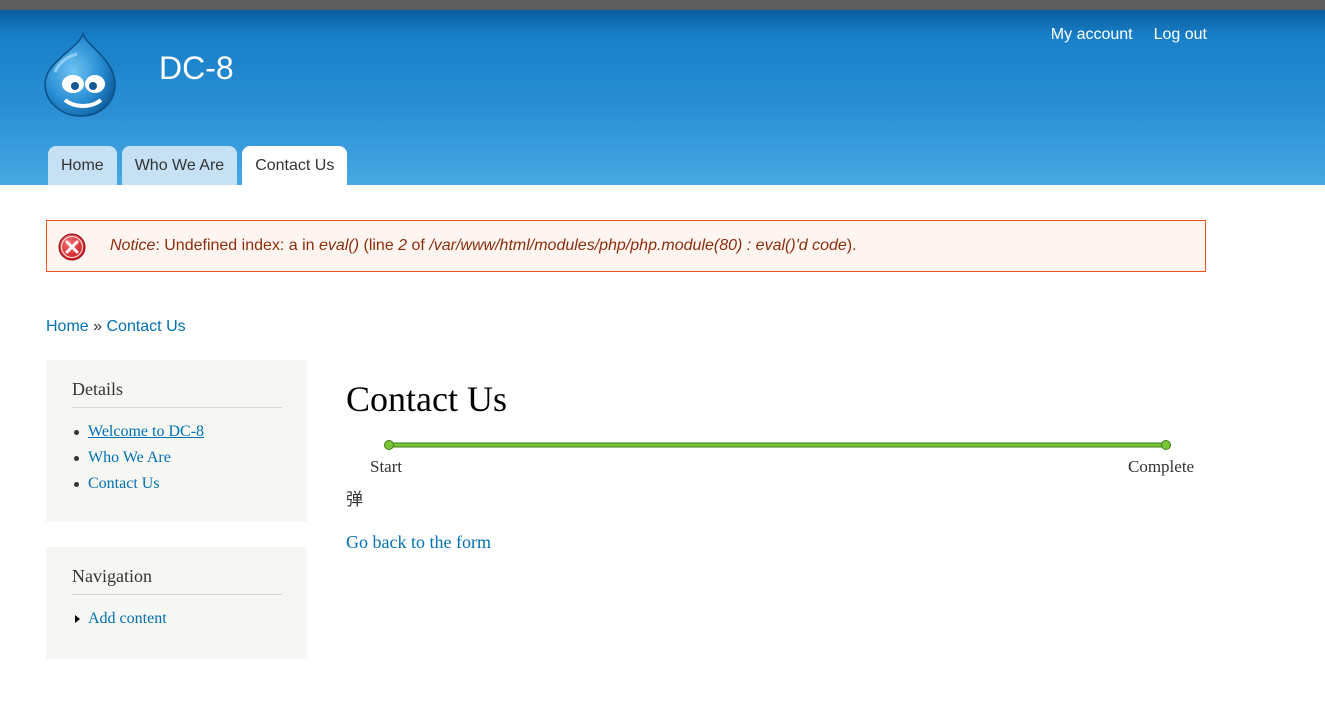 The width and height of the screenshot is (1325, 727). I want to click on navigation-block-title: Navigation, so click(177, 580).